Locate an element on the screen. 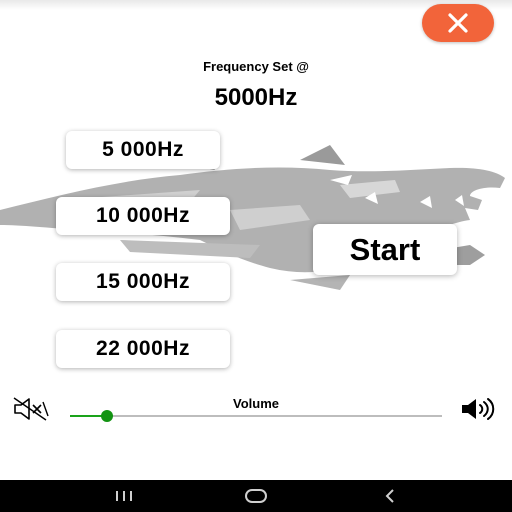 The image size is (512, 512). start-button: Start is located at coordinates (385, 249).